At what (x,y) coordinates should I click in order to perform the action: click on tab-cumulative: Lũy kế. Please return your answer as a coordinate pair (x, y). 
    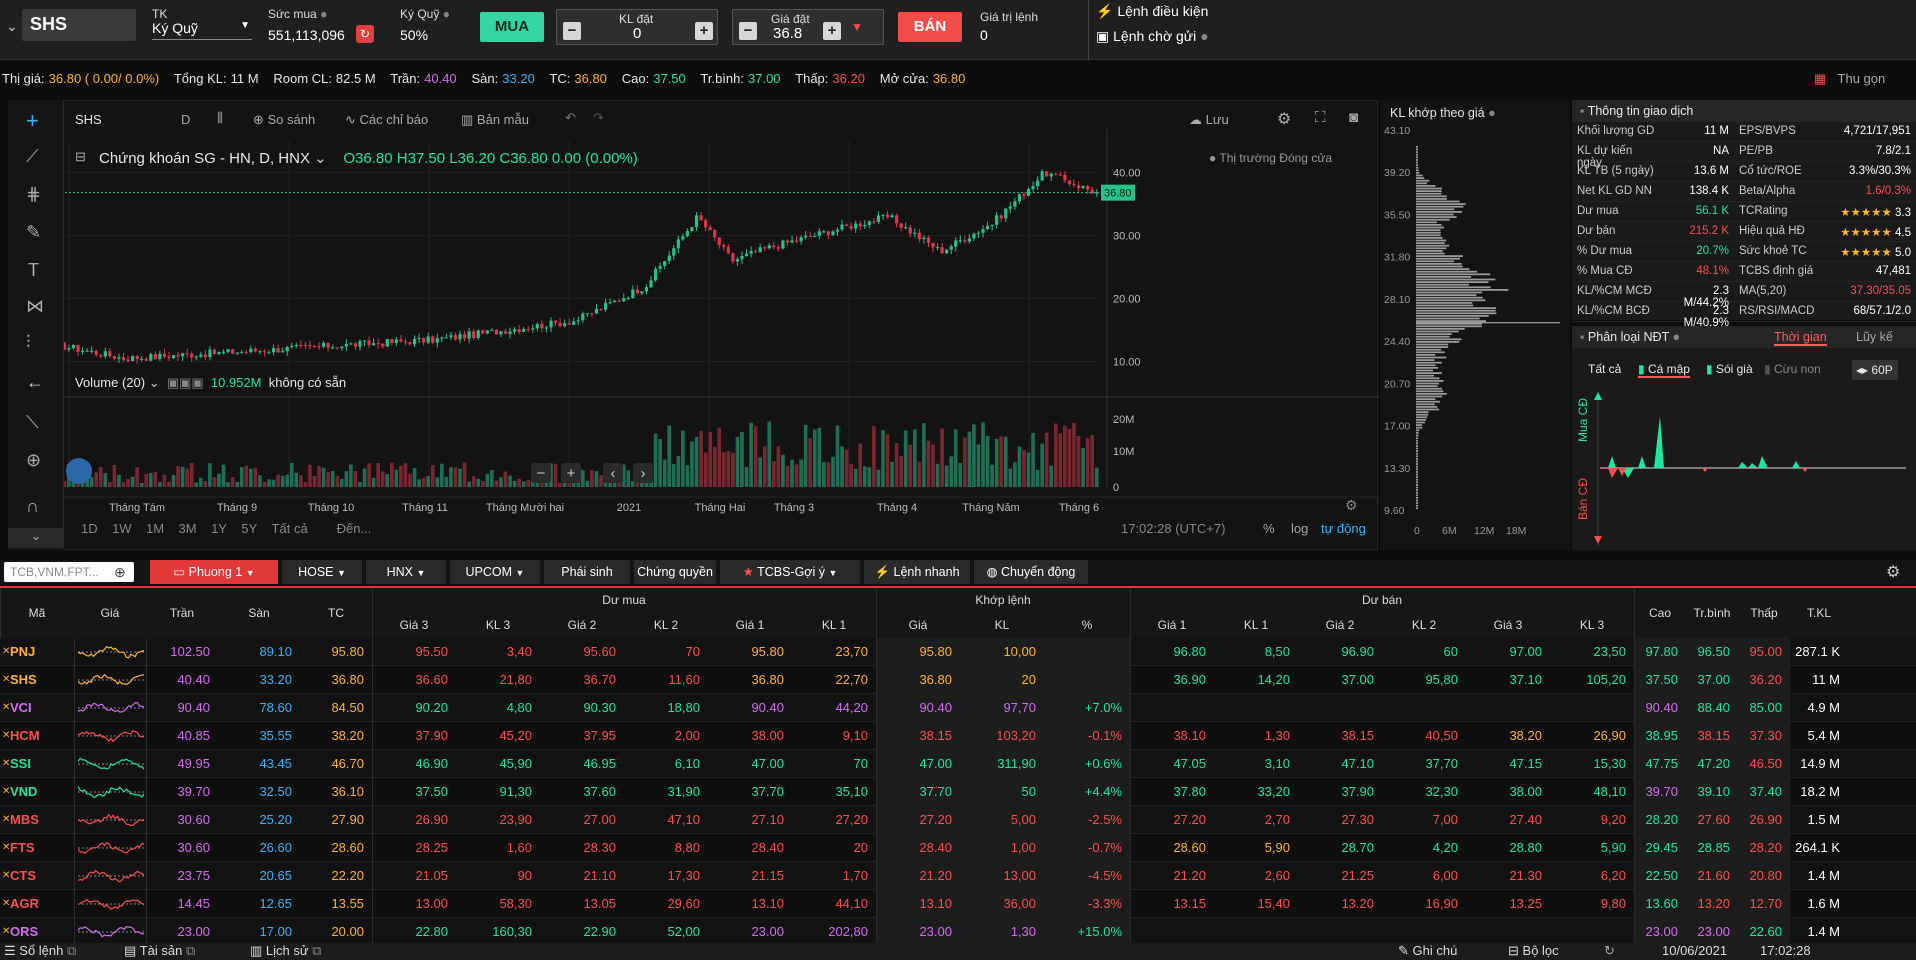
    Looking at the image, I should click on (1874, 337).